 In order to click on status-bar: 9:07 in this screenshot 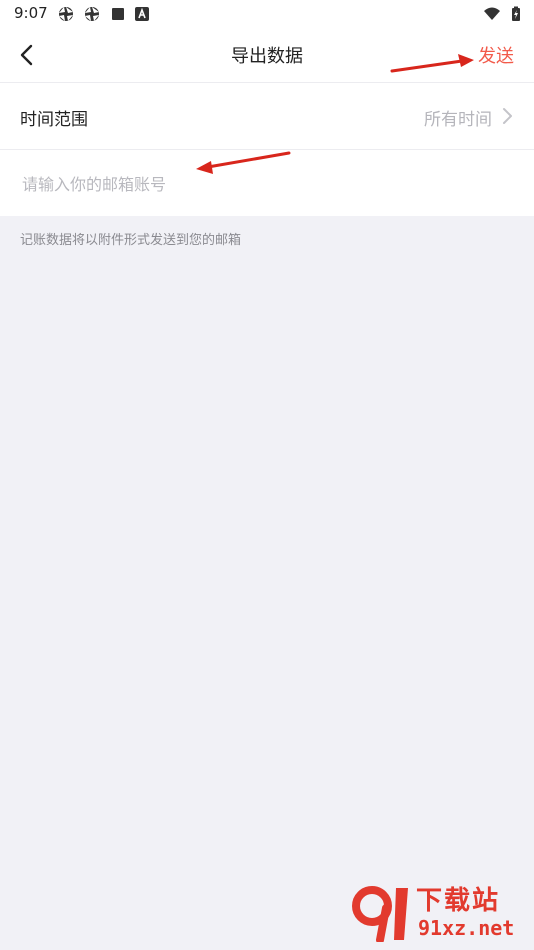, I will do `click(267, 14)`.